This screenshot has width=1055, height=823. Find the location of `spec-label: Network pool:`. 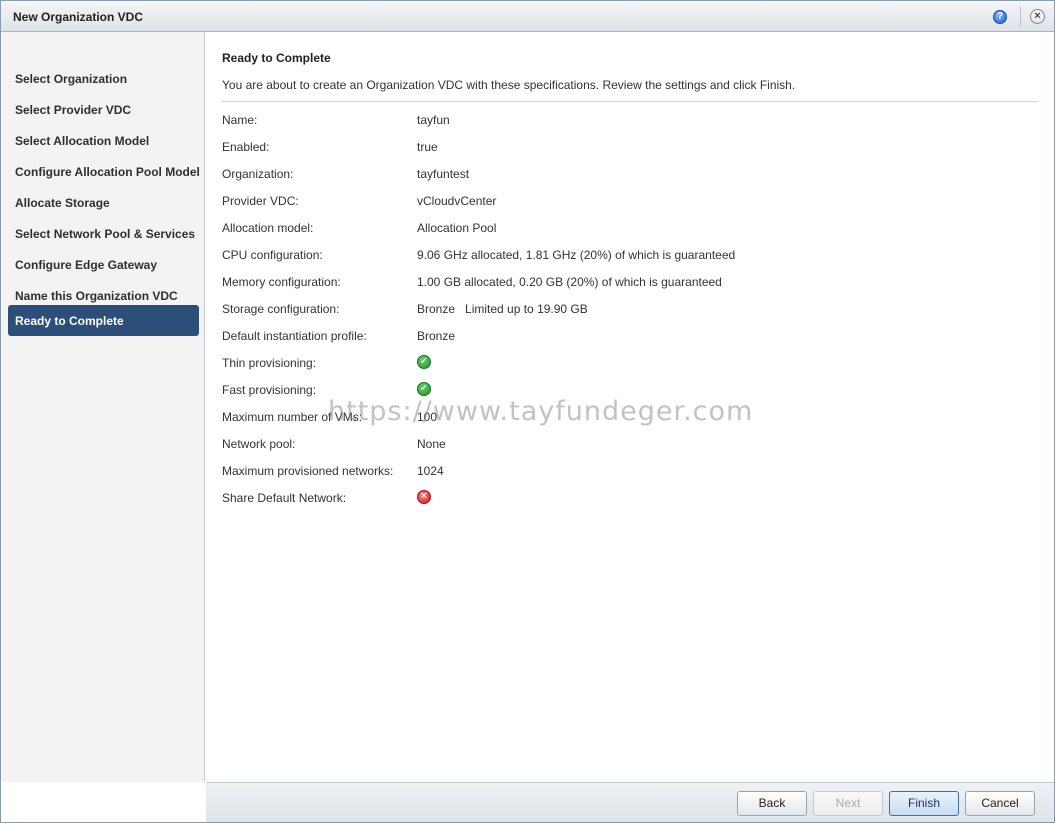

spec-label: Network pool: is located at coordinates (259, 444).